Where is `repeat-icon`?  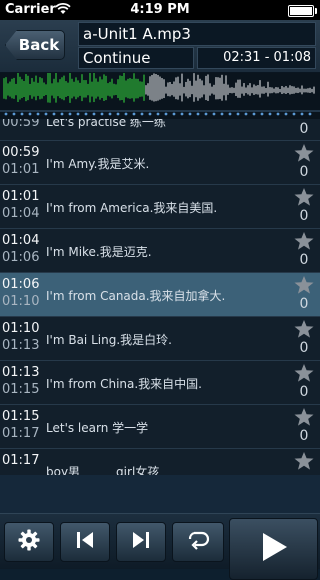 repeat-icon is located at coordinates (198, 542).